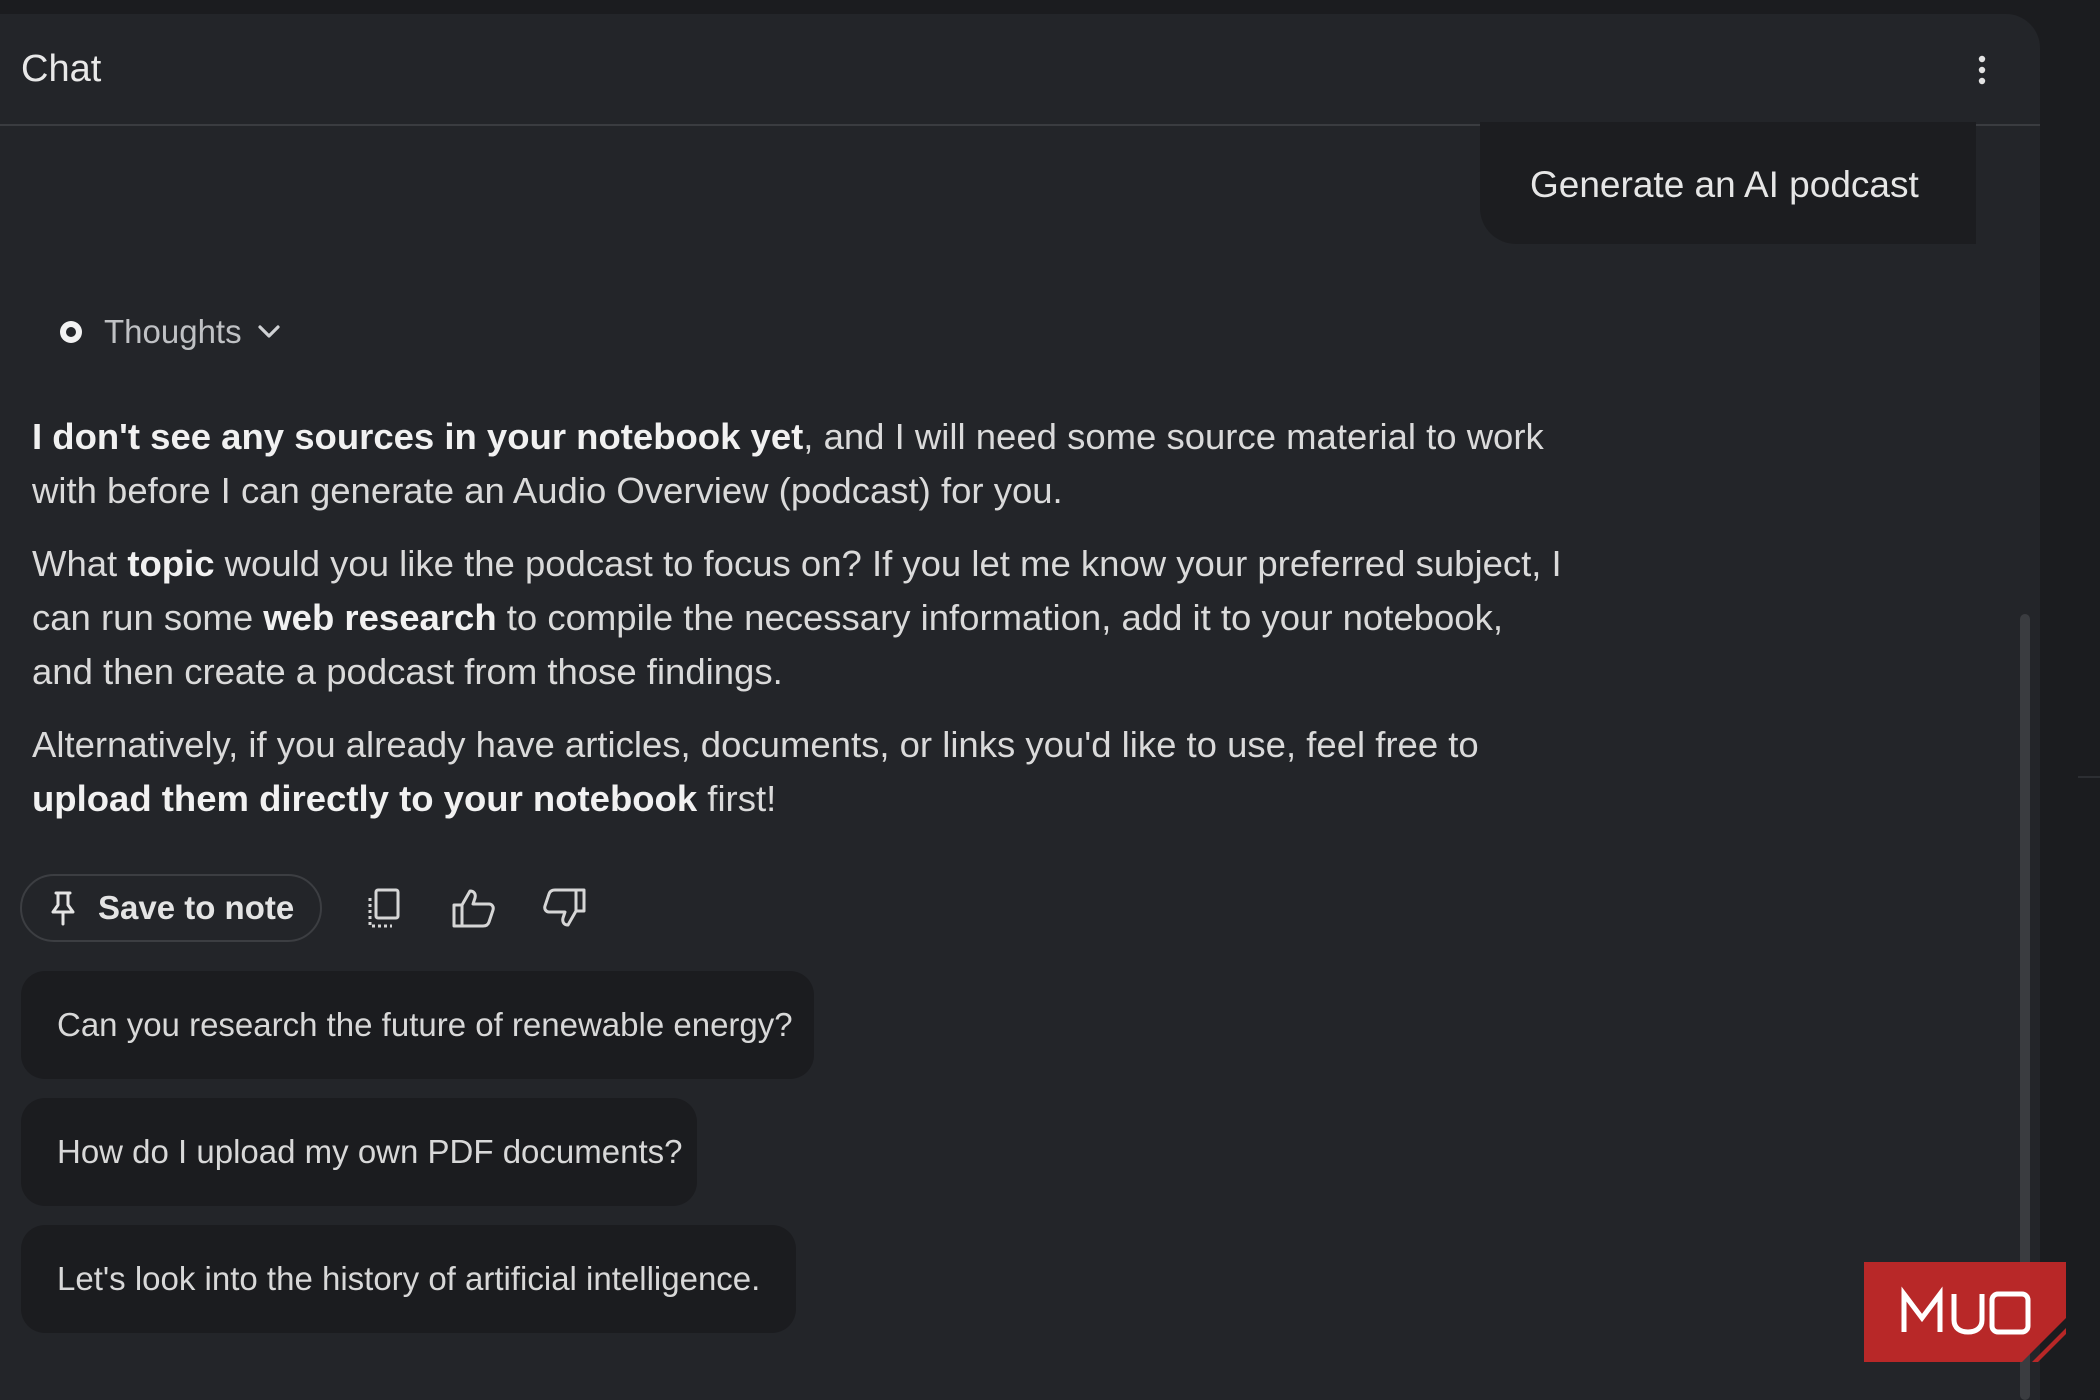 This screenshot has height=1400, width=2100. I want to click on save-to-note-button: Save to note, so click(171, 908).